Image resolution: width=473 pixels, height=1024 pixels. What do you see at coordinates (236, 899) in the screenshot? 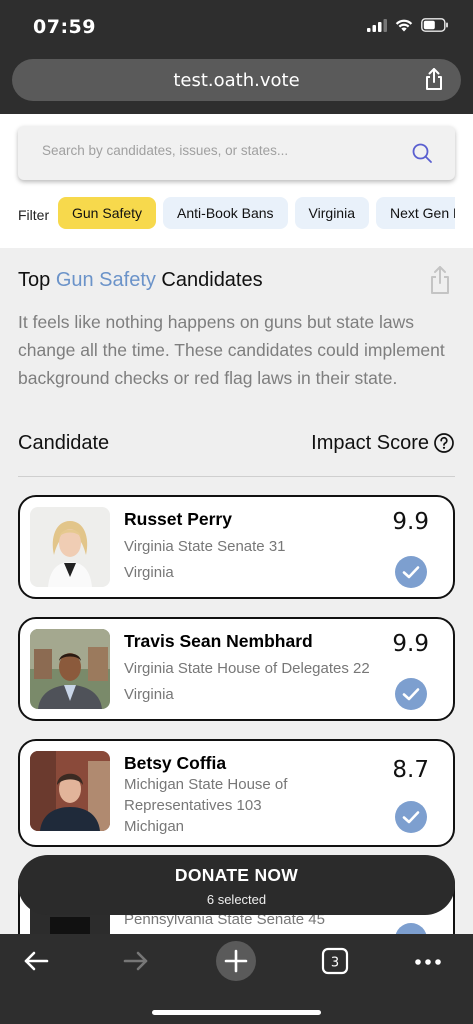
I see `selected-count: 6 selected` at bounding box center [236, 899].